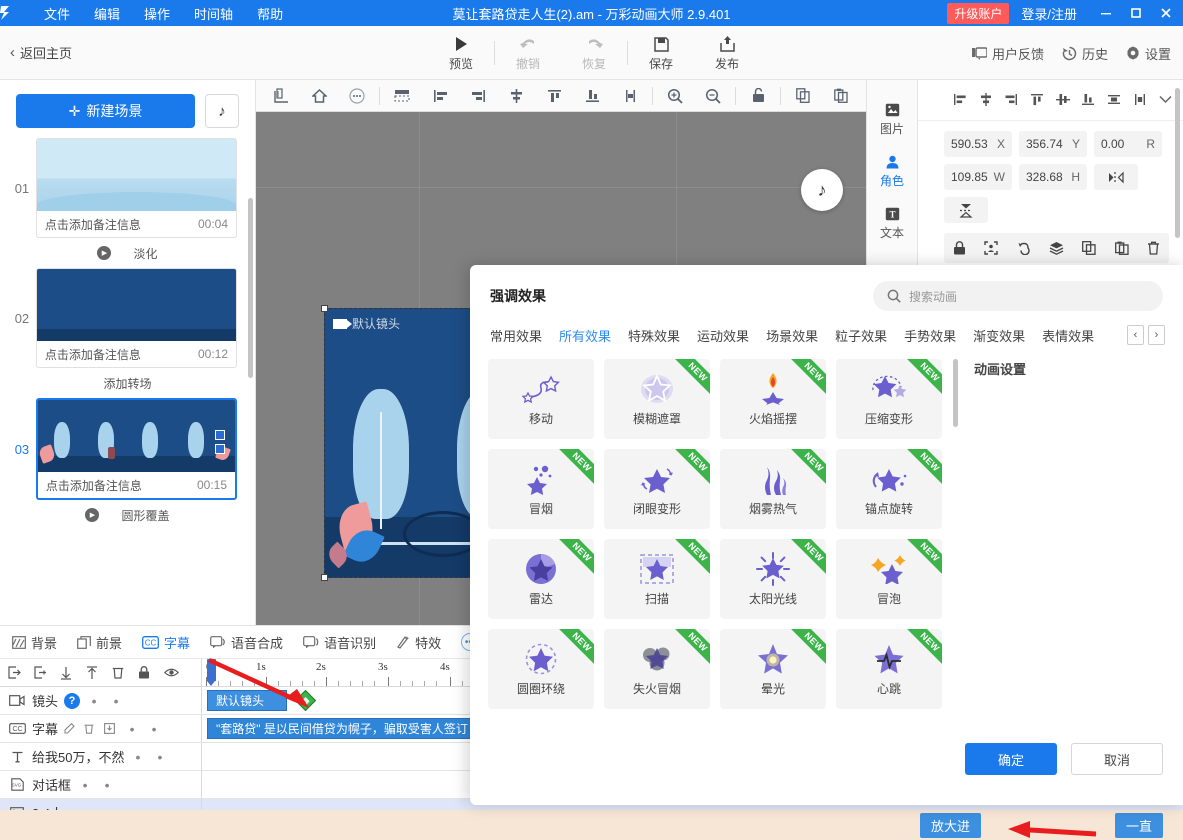 This screenshot has height=840, width=1183. Describe the element at coordinates (978, 177) in the screenshot. I see `width-field: 109.85 W` at that location.